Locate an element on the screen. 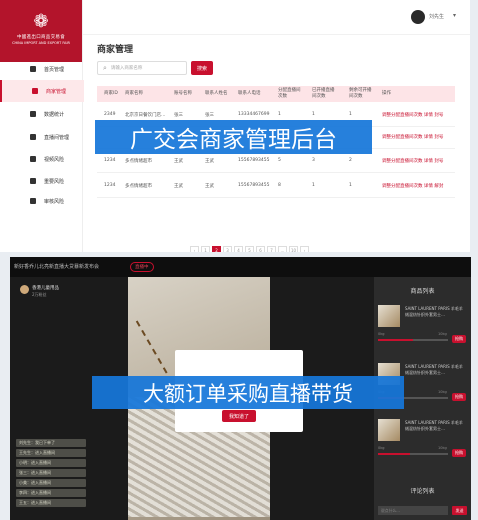  col-contact-name: 联系人姓名 is located at coordinates (216, 93).